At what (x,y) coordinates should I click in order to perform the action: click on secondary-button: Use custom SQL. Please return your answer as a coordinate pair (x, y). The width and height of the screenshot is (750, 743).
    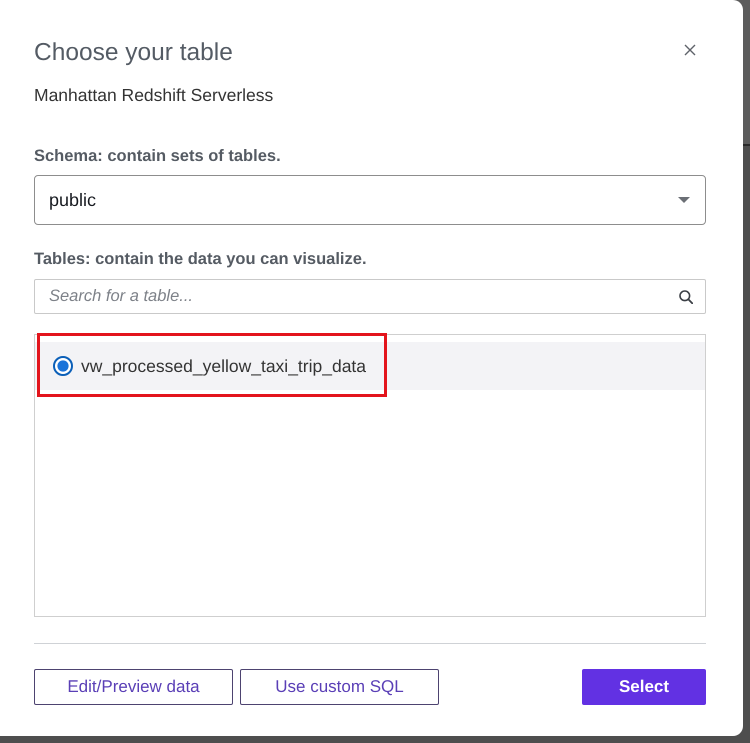
    Looking at the image, I should click on (339, 687).